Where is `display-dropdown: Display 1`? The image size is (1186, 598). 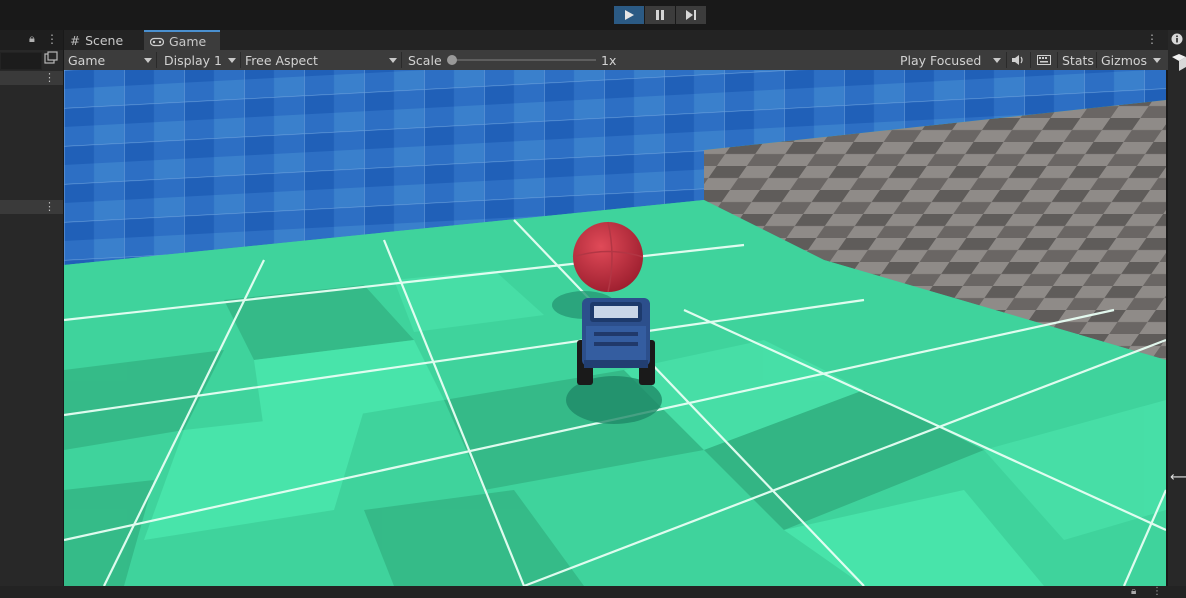 display-dropdown: Display 1 is located at coordinates (201, 60).